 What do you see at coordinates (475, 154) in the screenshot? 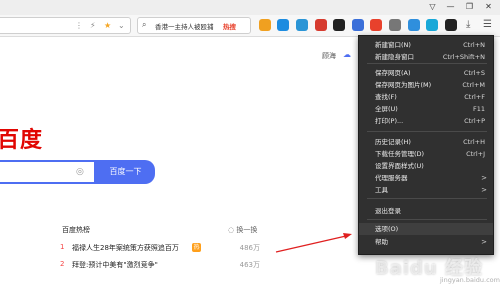
I see `menu-item-shortcut: Ctrl+J` at bounding box center [475, 154].